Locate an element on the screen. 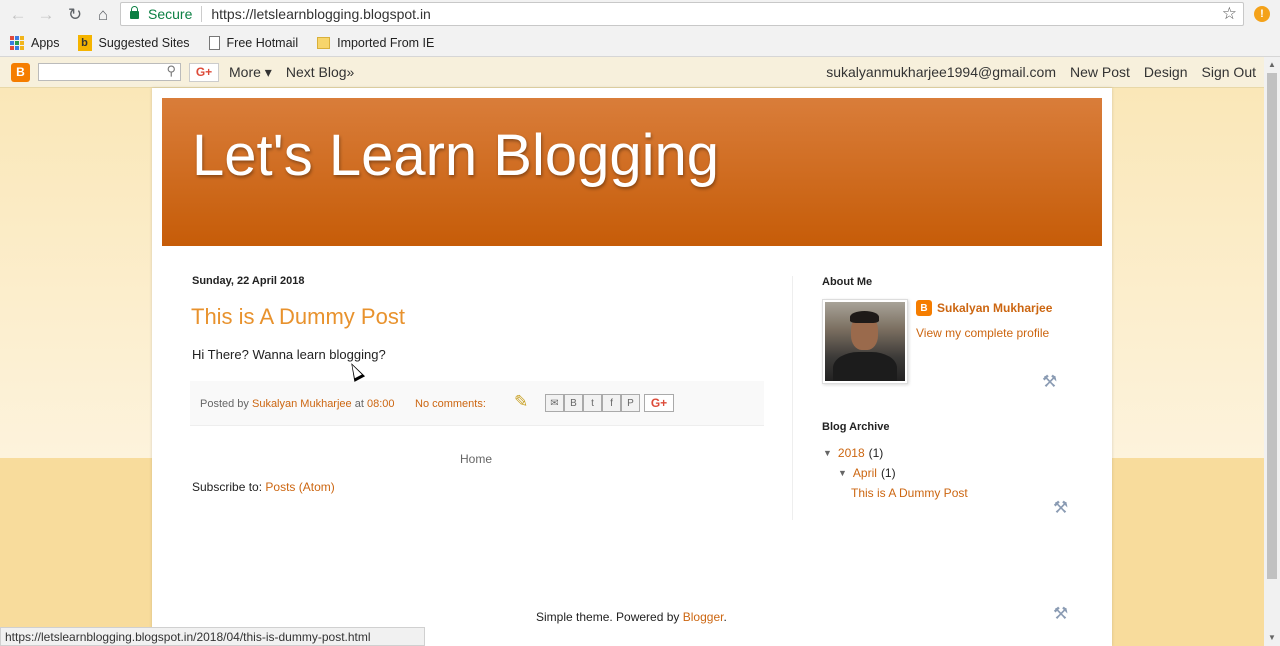 The width and height of the screenshot is (1280, 646). archive-month-april: ▼ April (1) is located at coordinates (867, 473).